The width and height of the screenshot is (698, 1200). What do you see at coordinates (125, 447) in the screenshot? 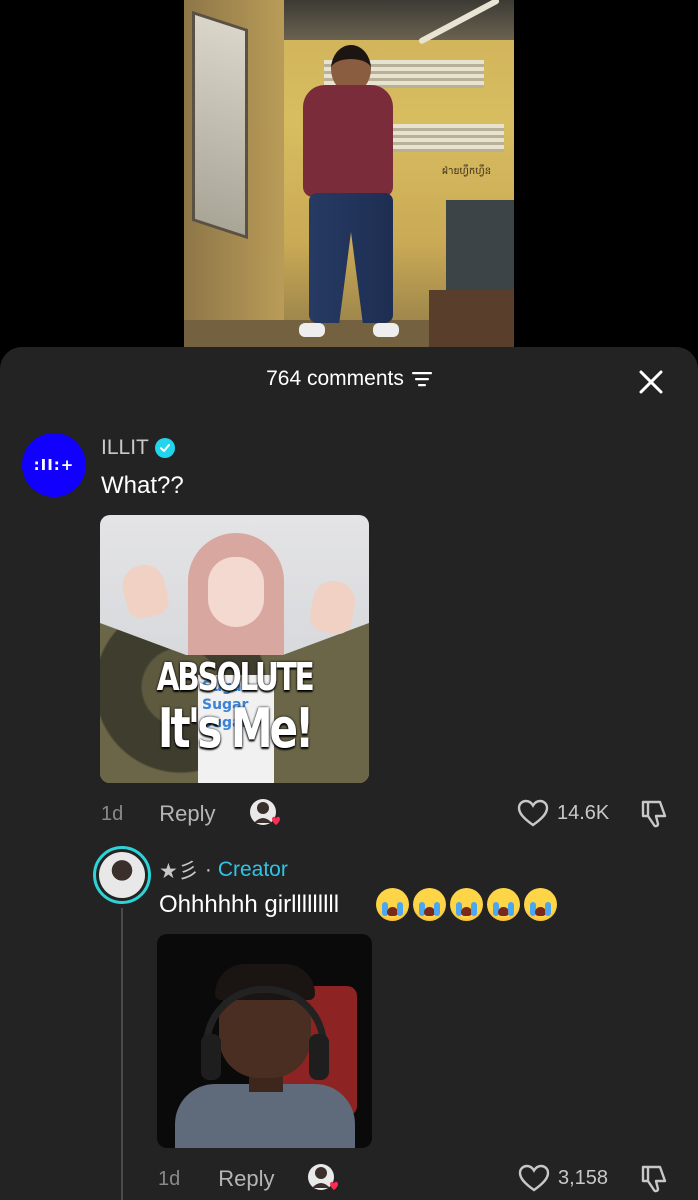
I see `username-illit: ILLIT` at bounding box center [125, 447].